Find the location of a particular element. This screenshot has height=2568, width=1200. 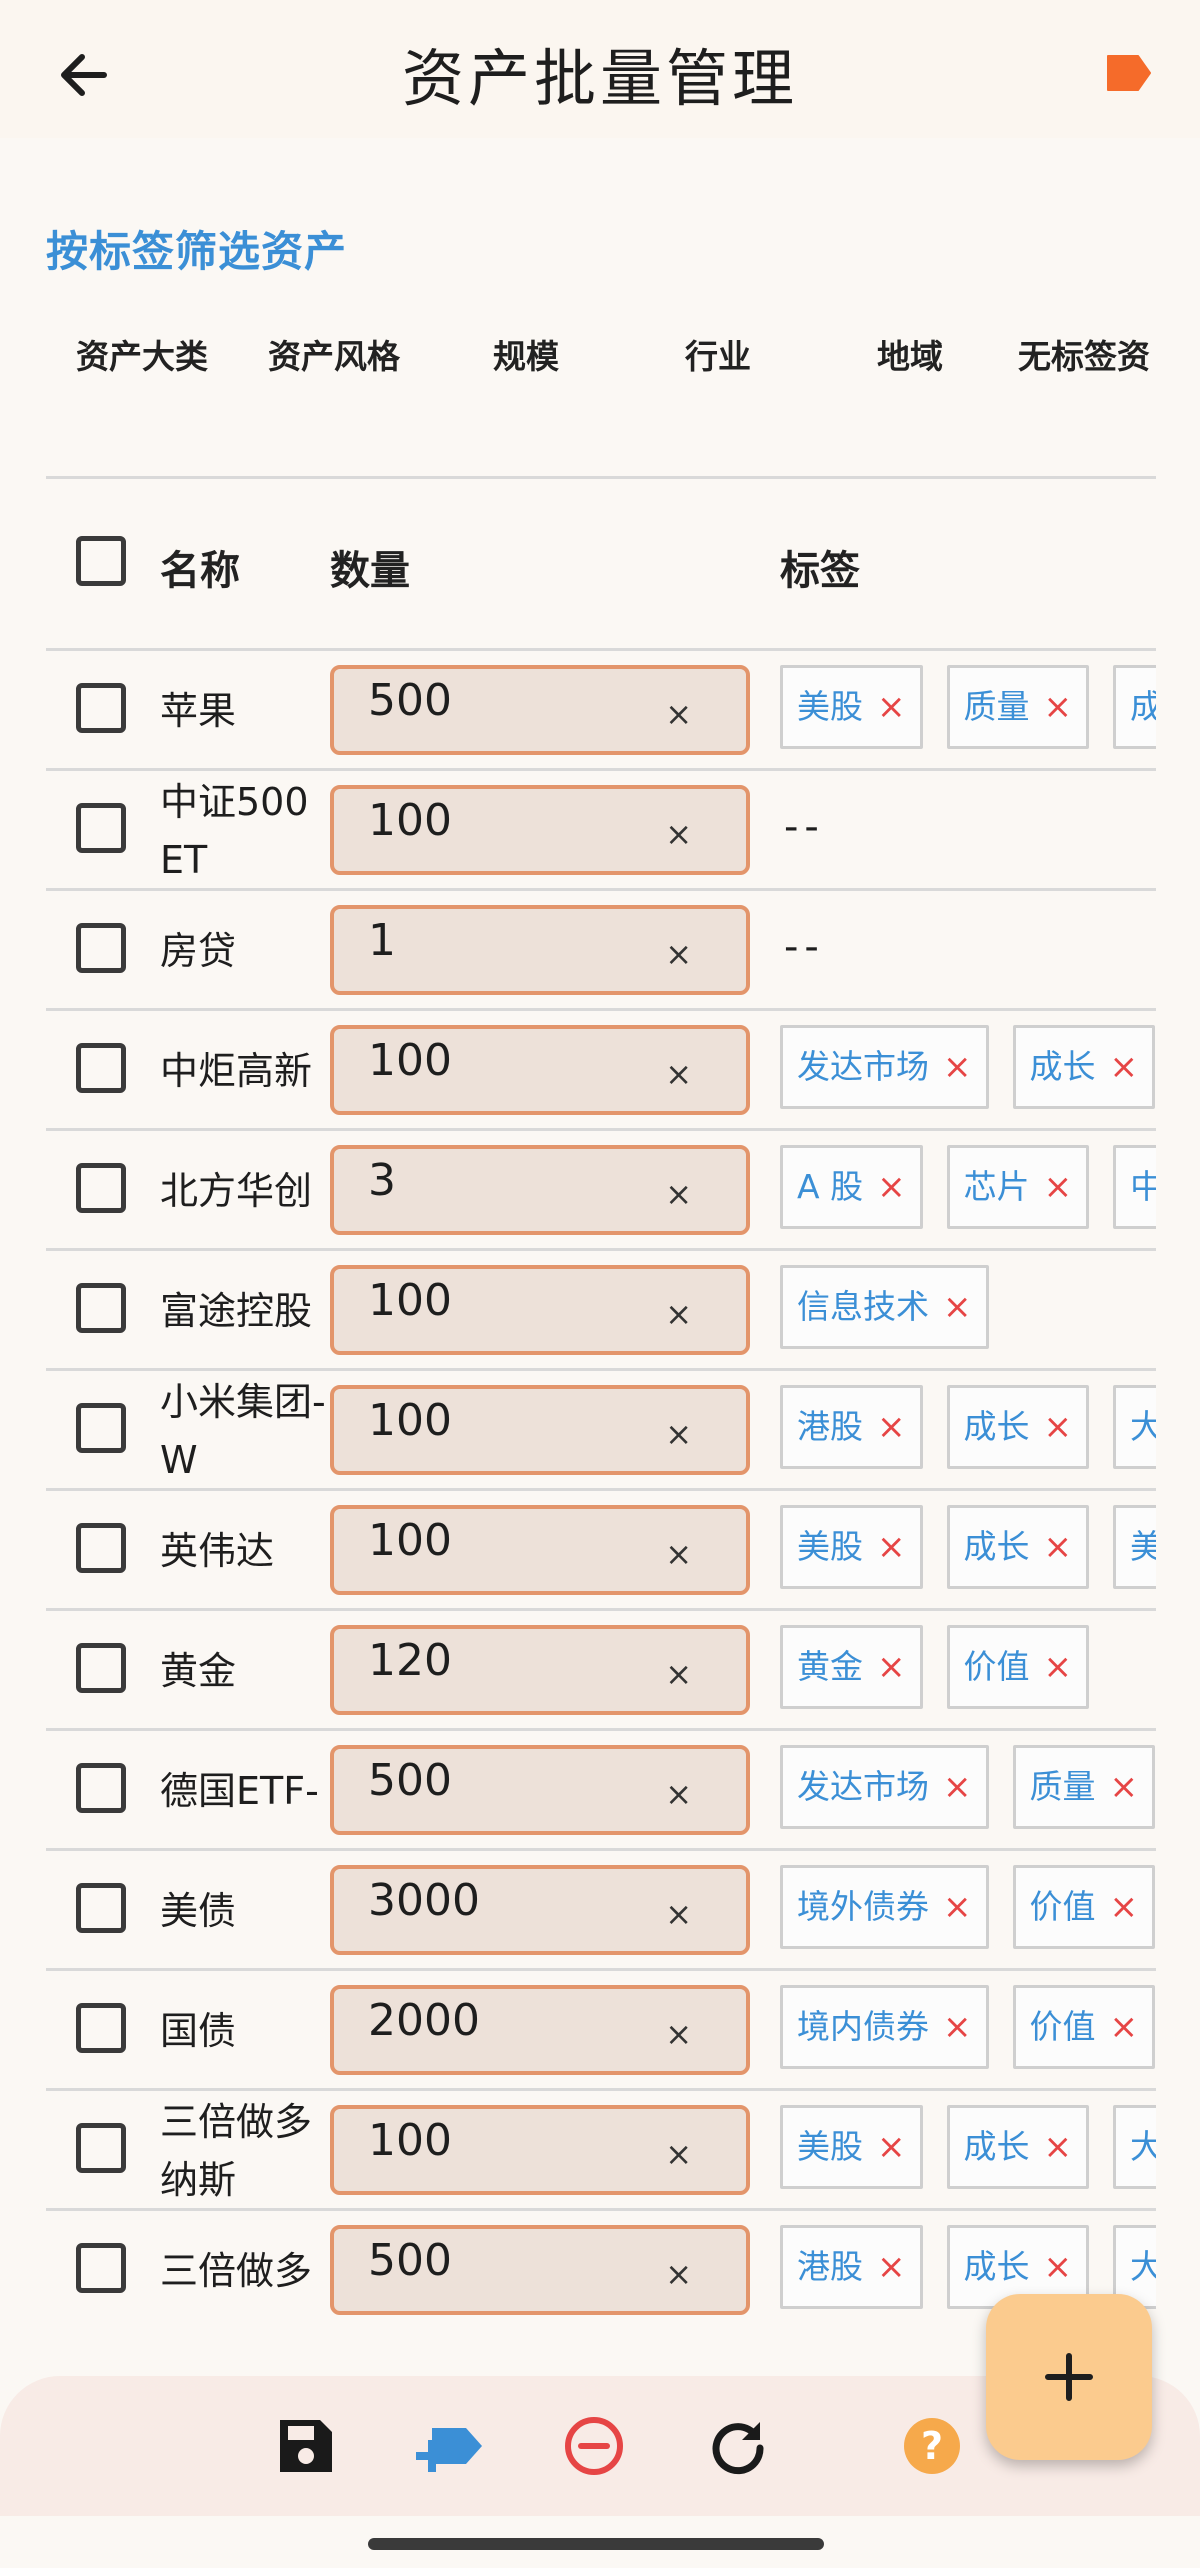

tag-chip: 境内债券 × is located at coordinates (884, 2027).